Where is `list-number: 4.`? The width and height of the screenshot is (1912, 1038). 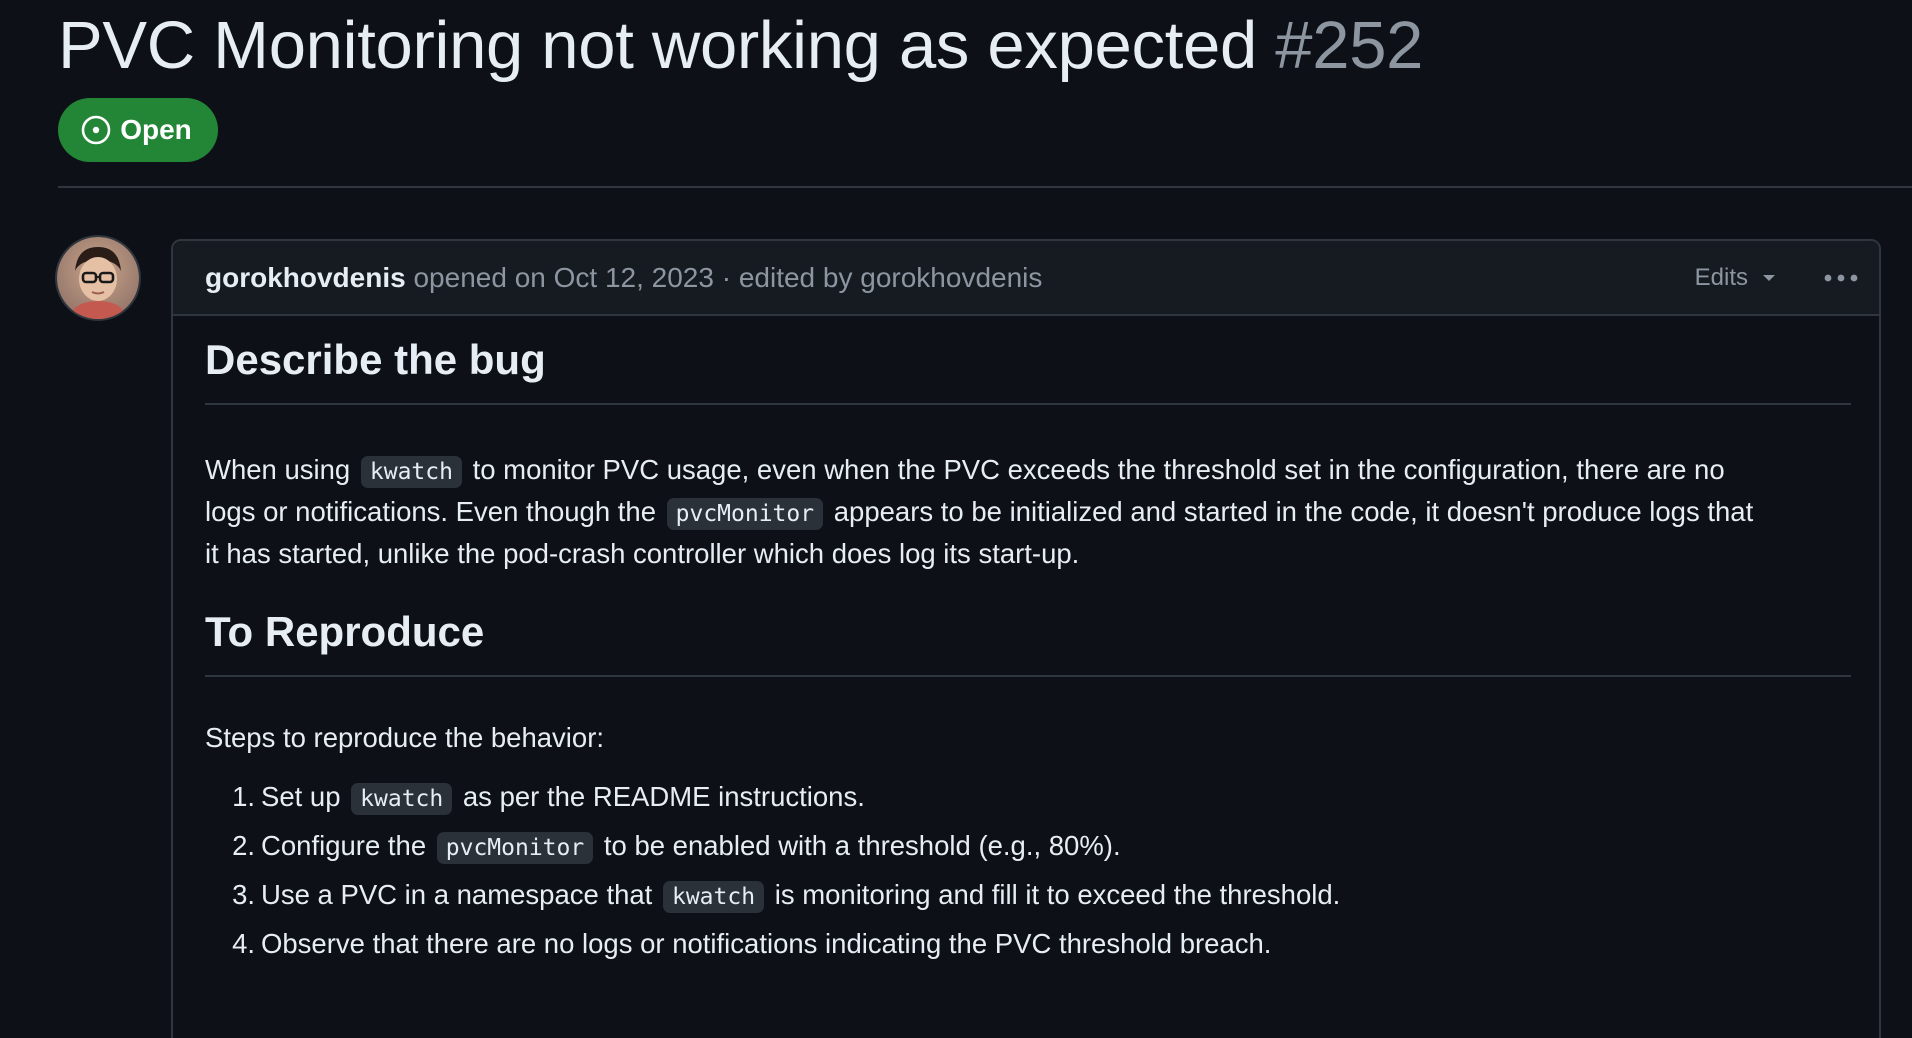 list-number: 4. is located at coordinates (243, 943).